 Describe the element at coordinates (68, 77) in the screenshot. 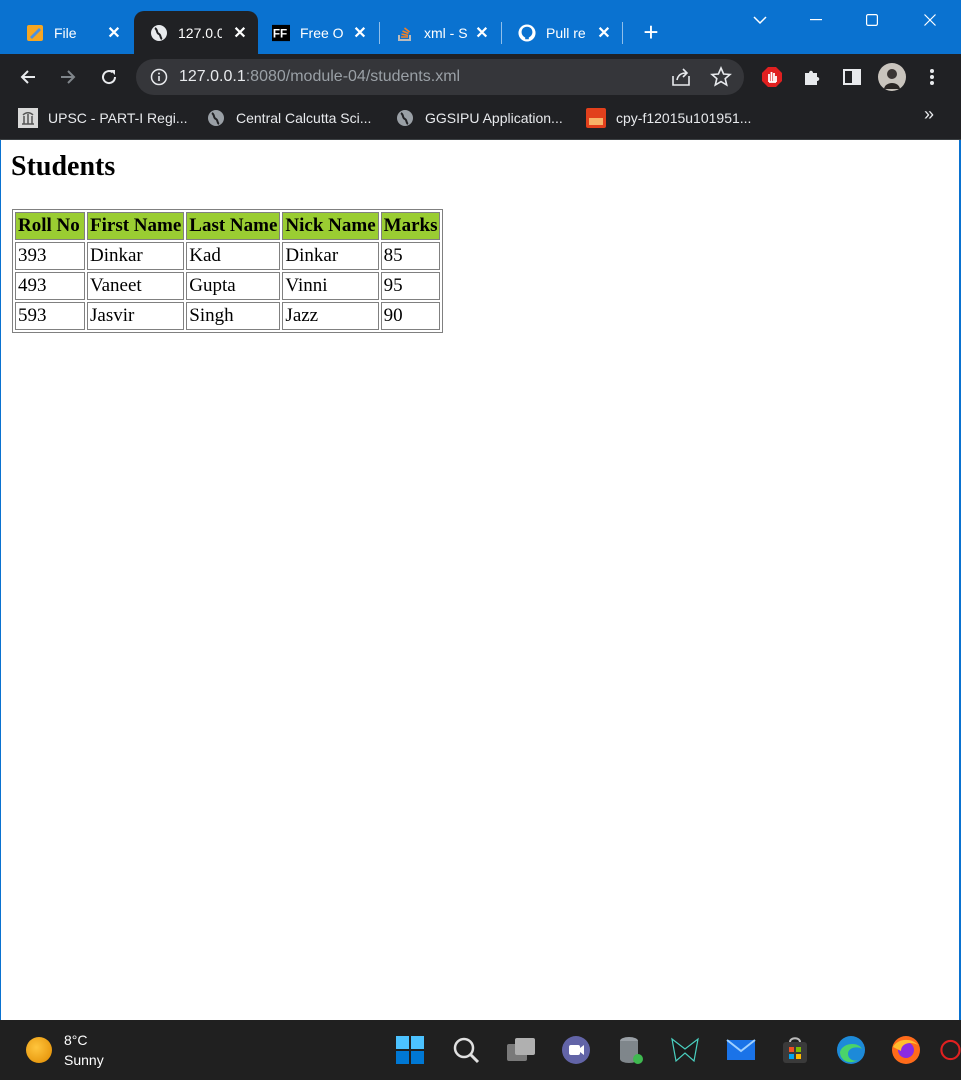

I see `forward-arrow-icon` at that location.